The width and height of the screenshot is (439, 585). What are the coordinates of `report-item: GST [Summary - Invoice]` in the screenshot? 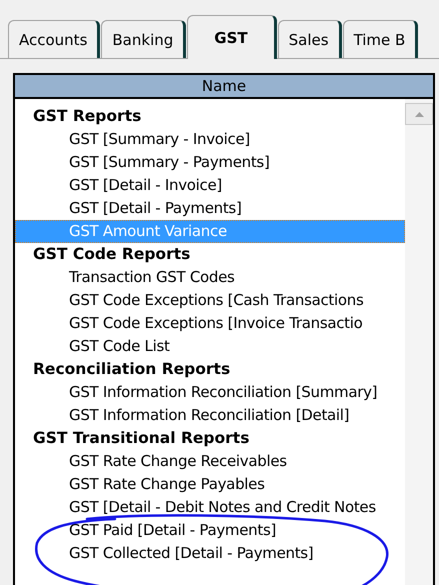 It's located at (210, 139).